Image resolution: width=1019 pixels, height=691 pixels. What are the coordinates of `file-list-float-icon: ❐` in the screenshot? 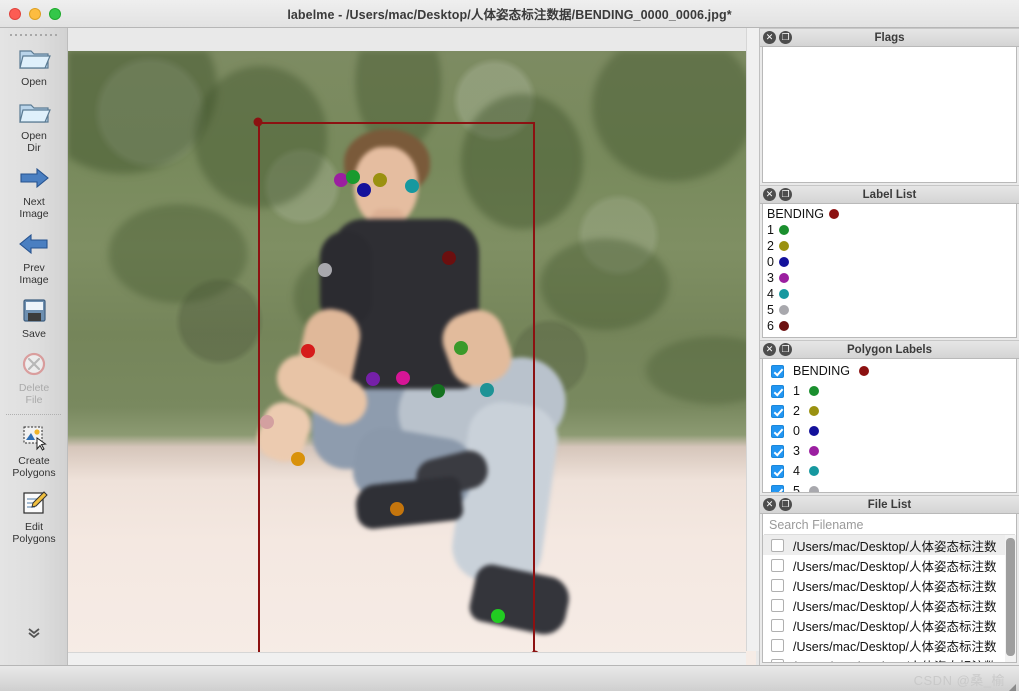 It's located at (785, 504).